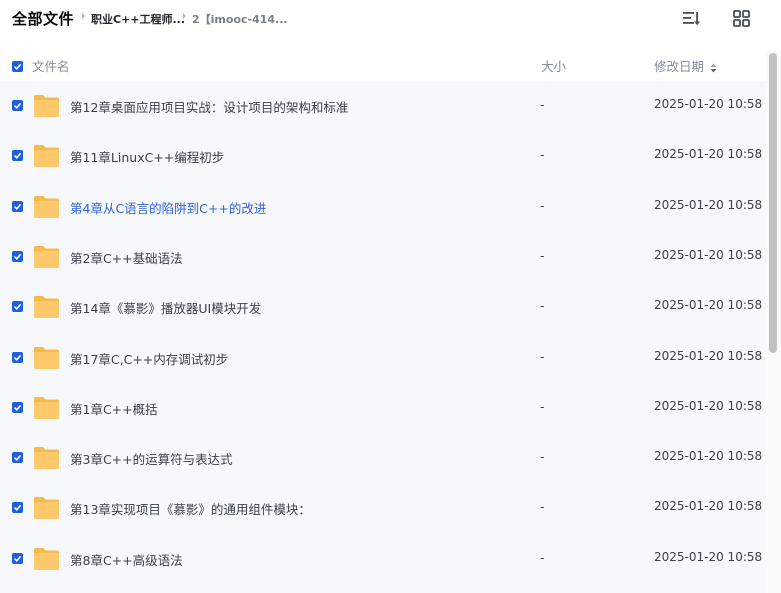  I want to click on column-header-size: 大小, so click(553, 66).